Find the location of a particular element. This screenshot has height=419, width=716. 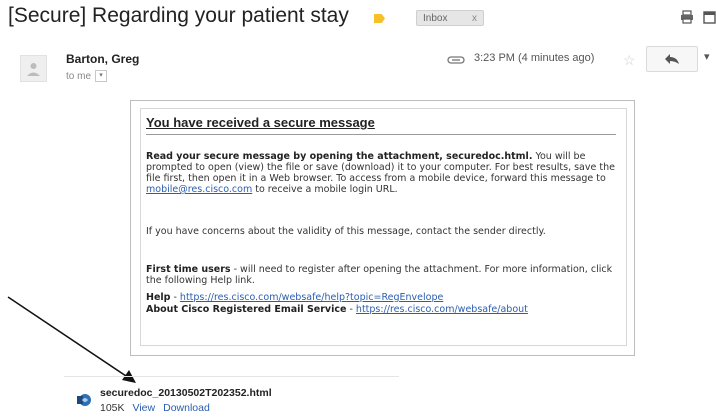

view-attachment-link: View is located at coordinates (144, 408).